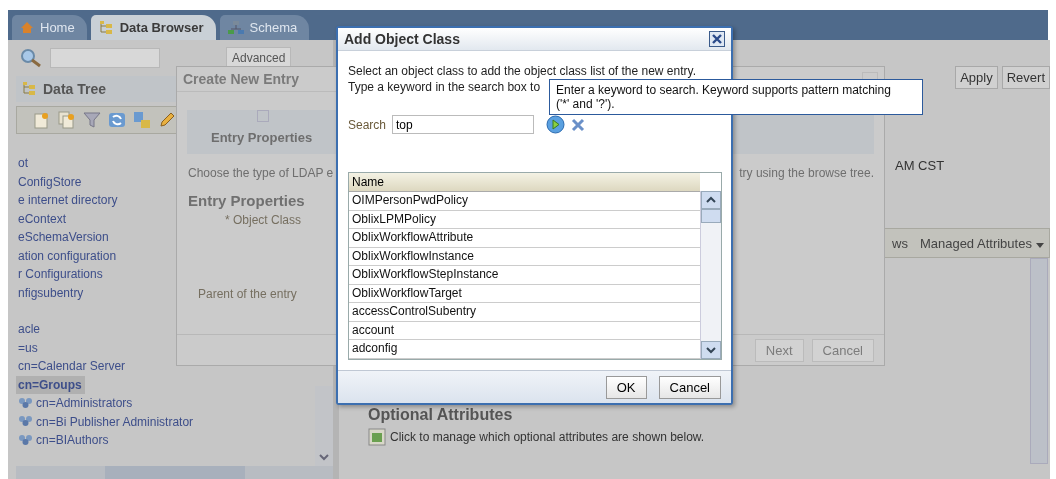  What do you see at coordinates (444, 87) in the screenshot?
I see `instruction-text: Type a keyword in the search box to` at bounding box center [444, 87].